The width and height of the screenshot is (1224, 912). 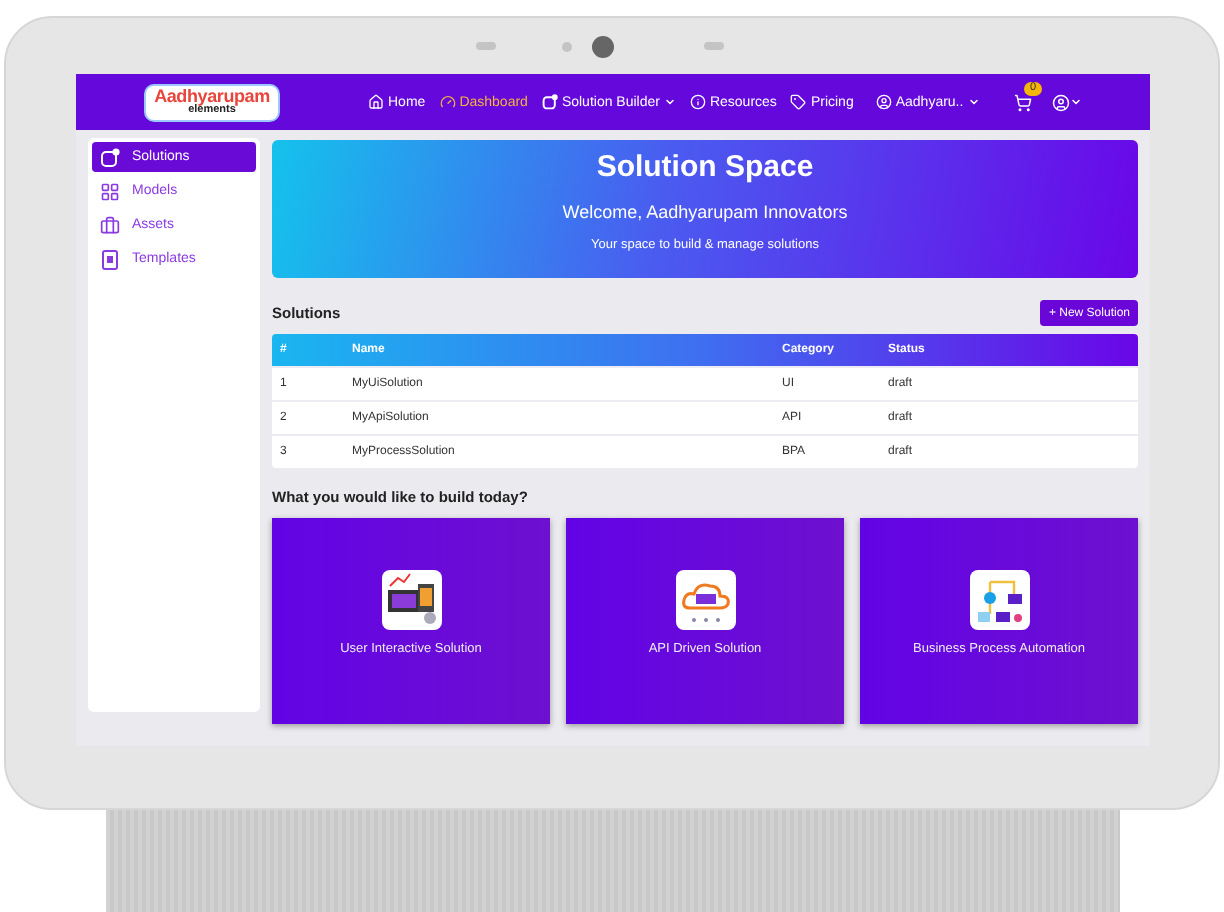 I want to click on profile-button, so click(x=1067, y=102).